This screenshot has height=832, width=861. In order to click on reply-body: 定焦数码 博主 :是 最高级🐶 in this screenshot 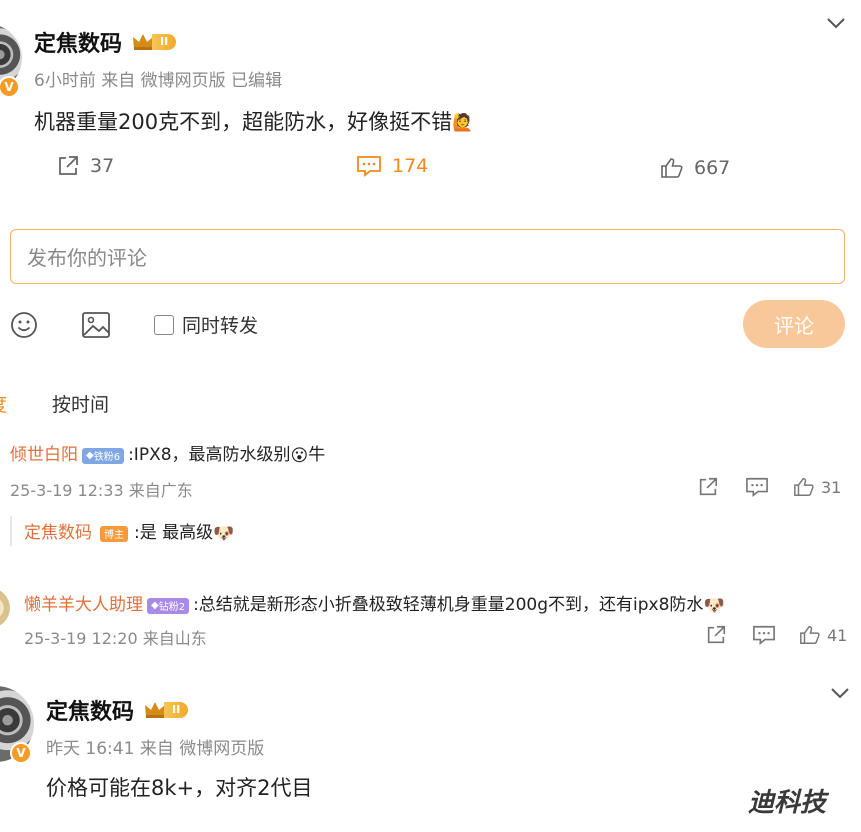, I will do `click(129, 531)`.